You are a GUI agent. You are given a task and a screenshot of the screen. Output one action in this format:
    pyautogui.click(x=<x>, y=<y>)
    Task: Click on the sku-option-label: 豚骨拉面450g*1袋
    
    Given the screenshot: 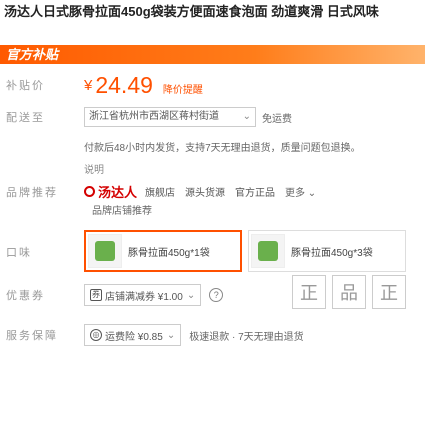 What is the action you would take?
    pyautogui.click(x=169, y=253)
    